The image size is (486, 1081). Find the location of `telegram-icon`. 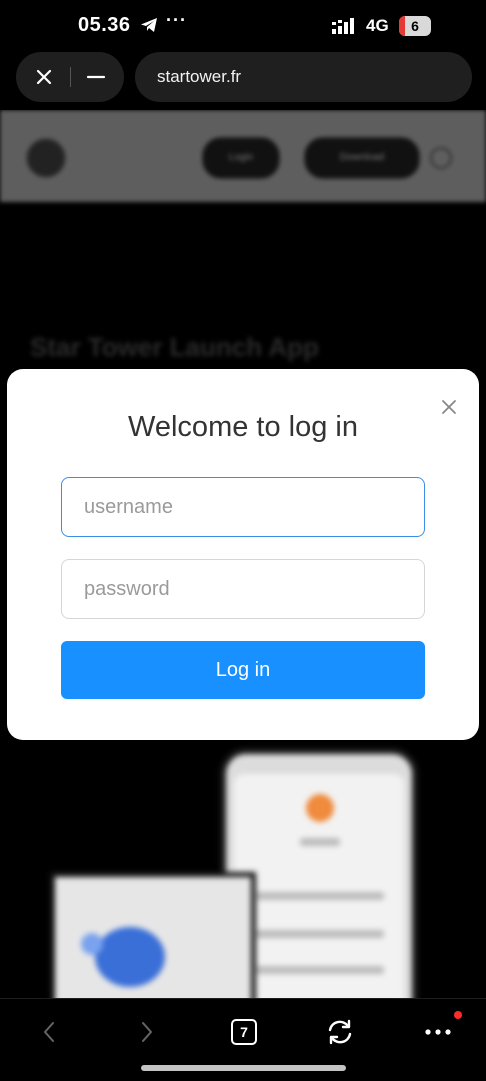

telegram-icon is located at coordinates (149, 25).